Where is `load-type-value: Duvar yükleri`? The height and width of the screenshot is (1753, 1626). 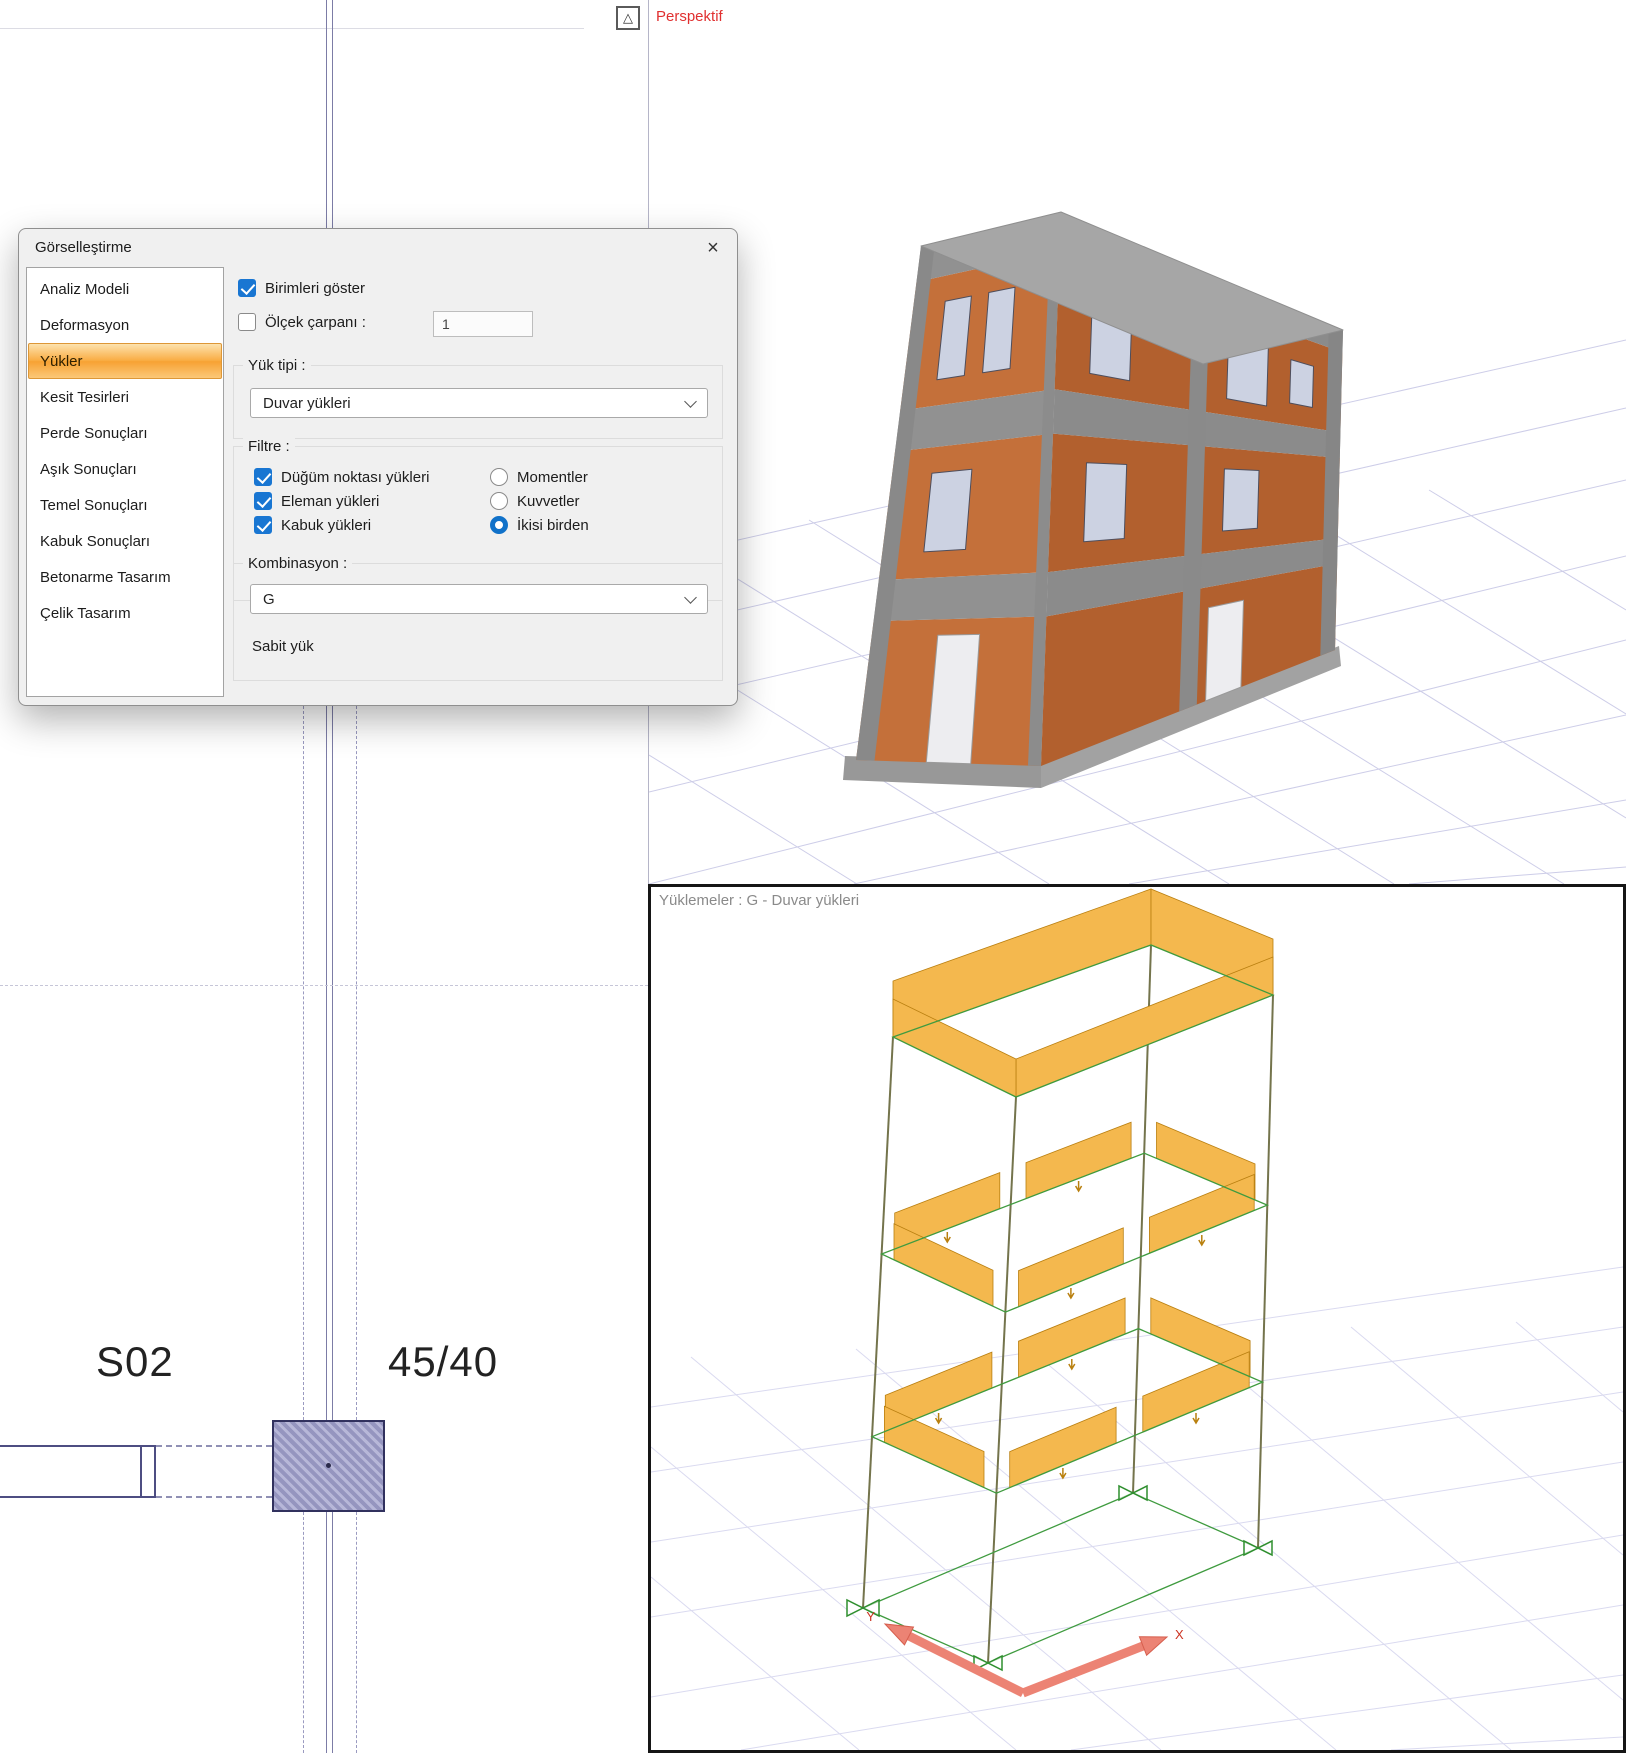 load-type-value: Duvar yükleri is located at coordinates (307, 403).